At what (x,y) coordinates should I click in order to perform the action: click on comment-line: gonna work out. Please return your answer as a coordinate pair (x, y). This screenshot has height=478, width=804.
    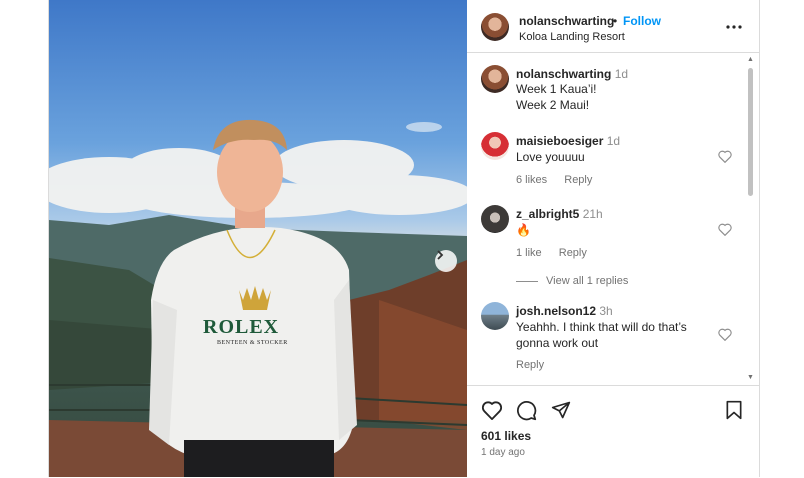
    Looking at the image, I should click on (557, 343).